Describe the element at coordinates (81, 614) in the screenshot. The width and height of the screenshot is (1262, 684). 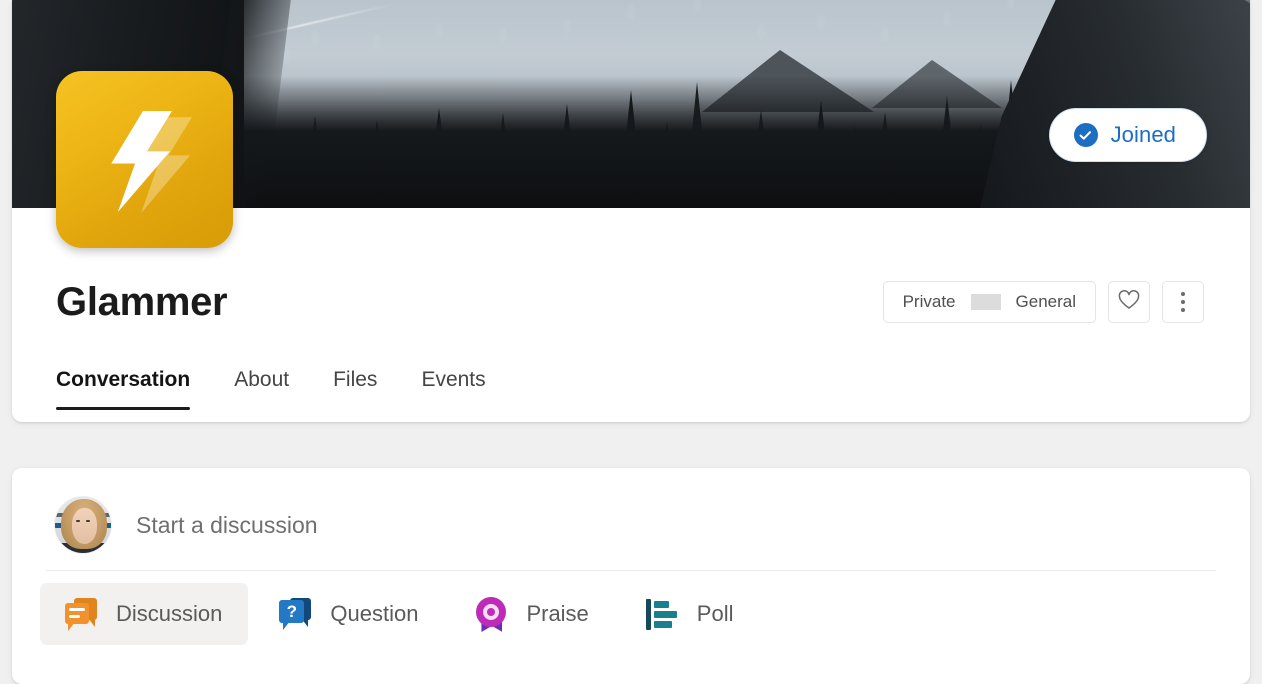
I see `discussion-icon` at that location.